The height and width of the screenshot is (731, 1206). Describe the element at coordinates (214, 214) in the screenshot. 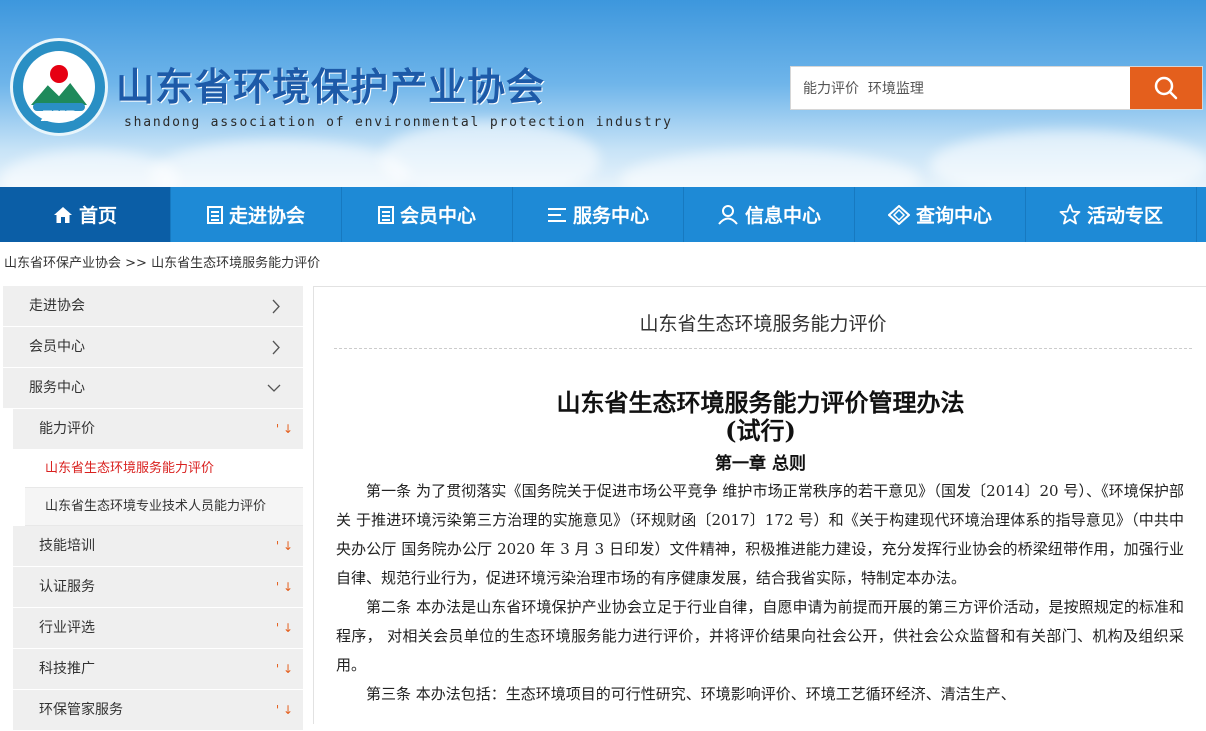

I see `document-icon` at that location.